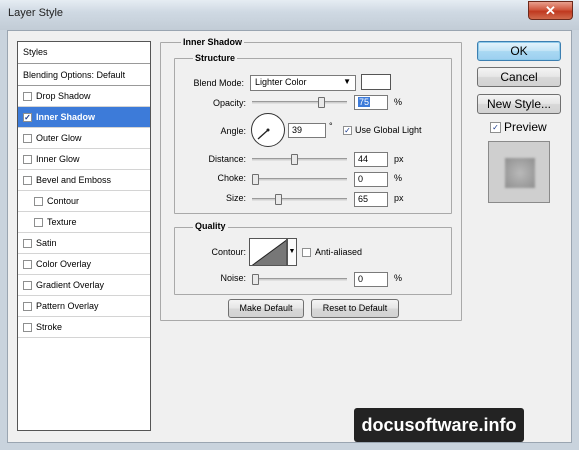  What do you see at coordinates (67, 306) in the screenshot?
I see `style-item-label: Pattern Overlay` at bounding box center [67, 306].